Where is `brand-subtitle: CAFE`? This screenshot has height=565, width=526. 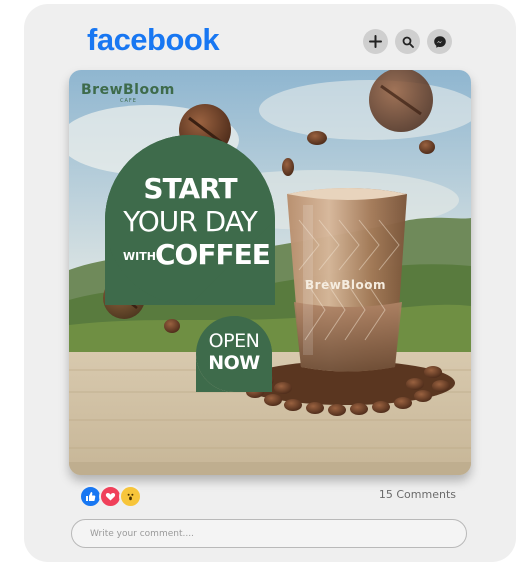 brand-subtitle: CAFE is located at coordinates (128, 101).